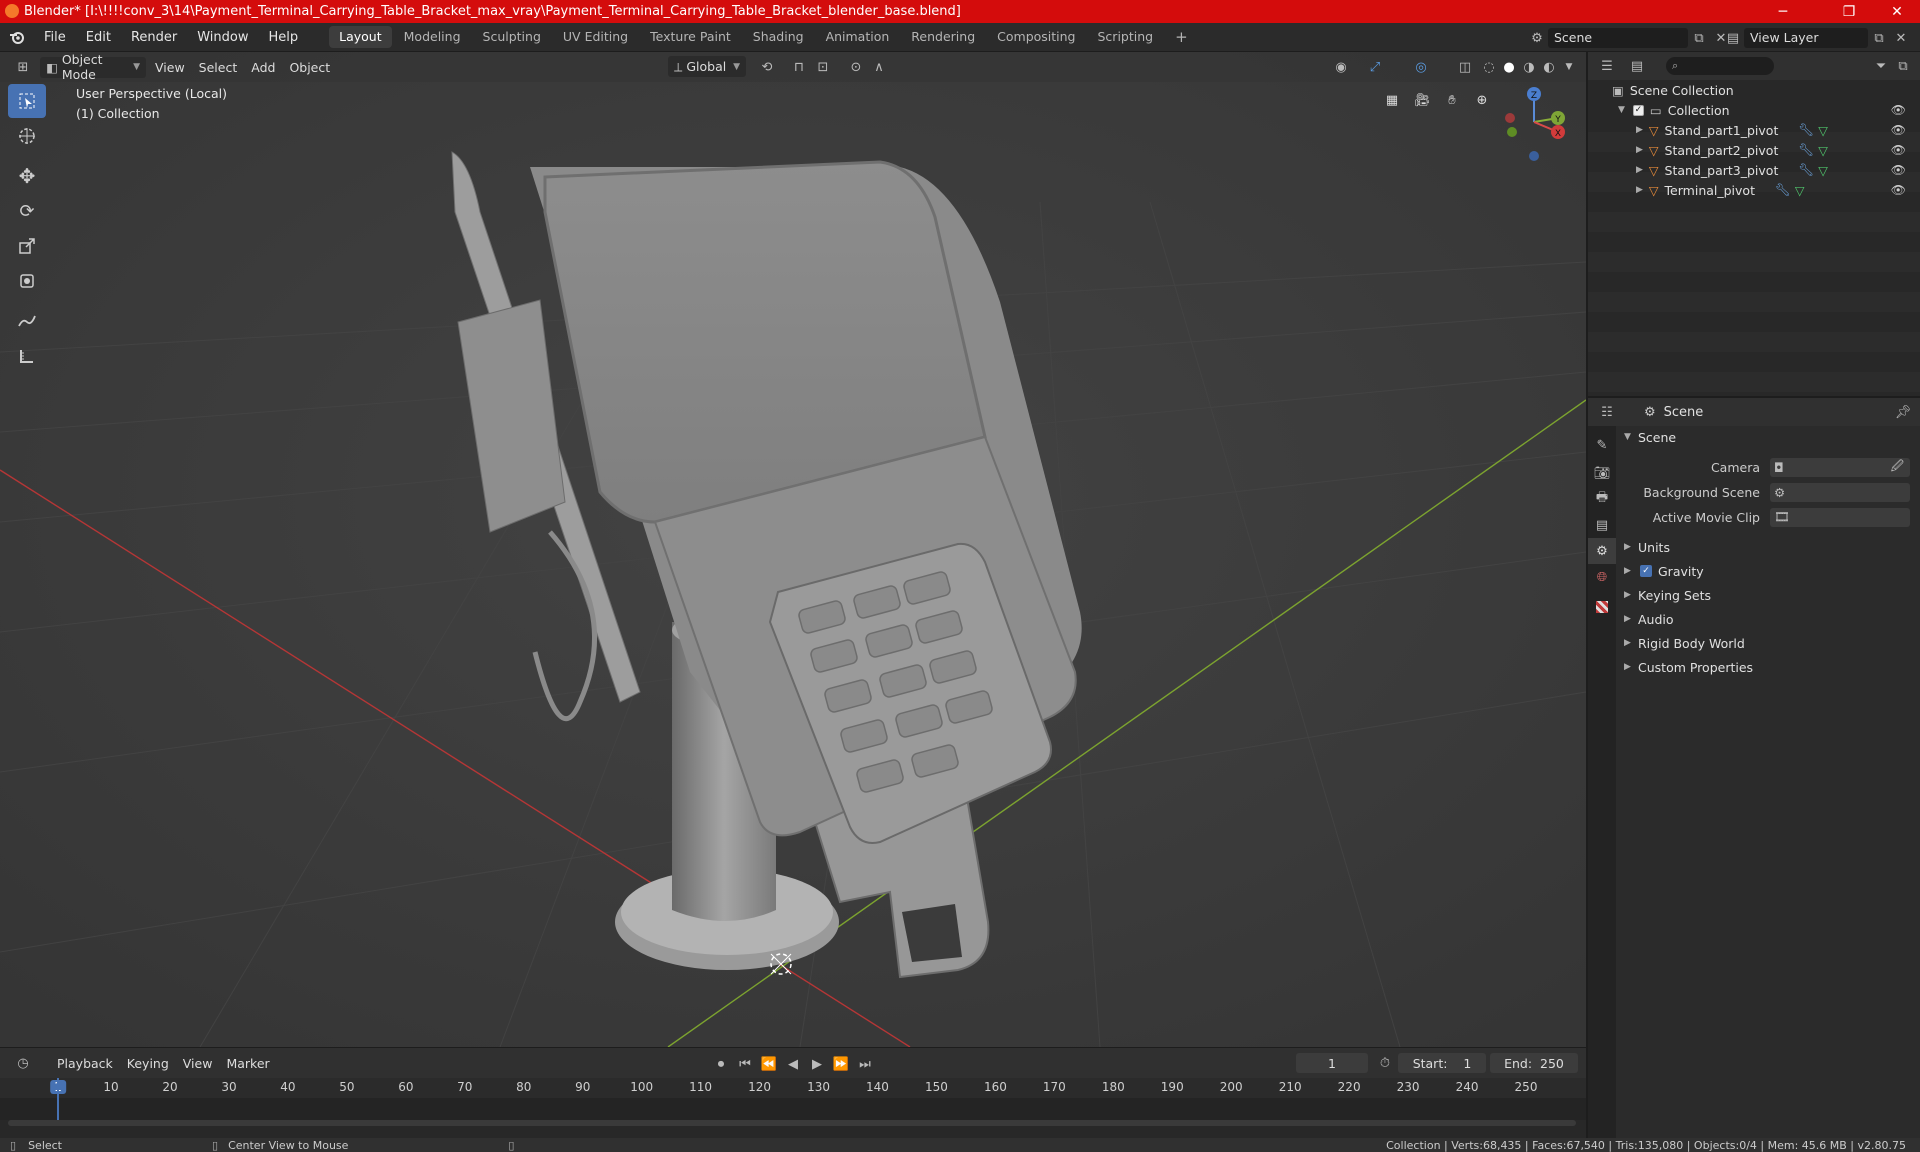 This screenshot has width=1920, height=1152. I want to click on menu-render: Render, so click(154, 37).